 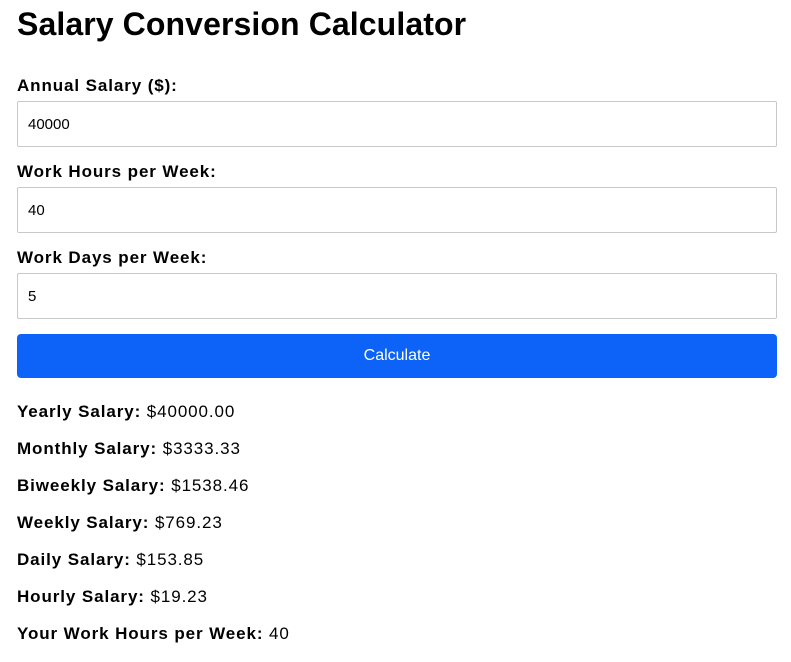 What do you see at coordinates (188, 522) in the screenshot?
I see `result-weekly-value: $769.23` at bounding box center [188, 522].